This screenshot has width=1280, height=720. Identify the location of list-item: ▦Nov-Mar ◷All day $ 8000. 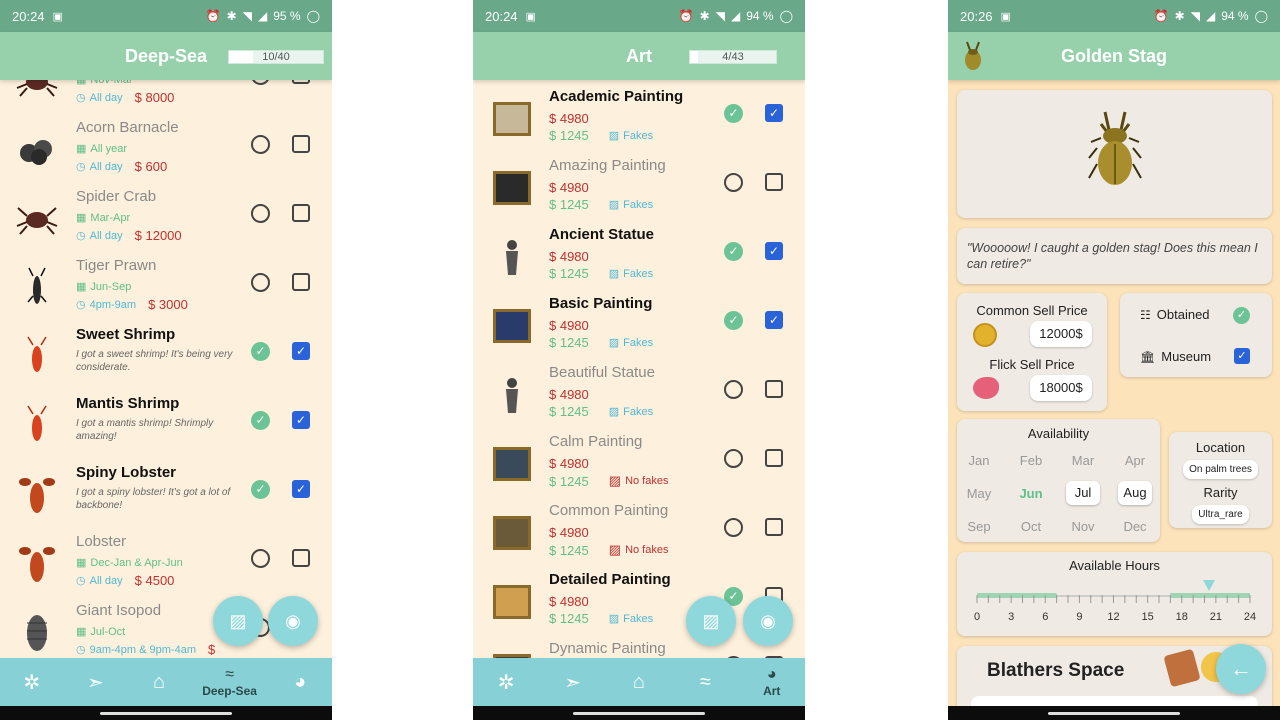
(166, 97).